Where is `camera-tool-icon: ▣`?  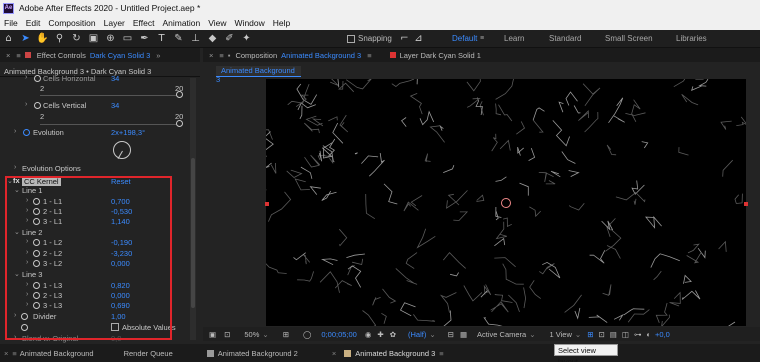 camera-tool-icon: ▣ is located at coordinates (93, 38).